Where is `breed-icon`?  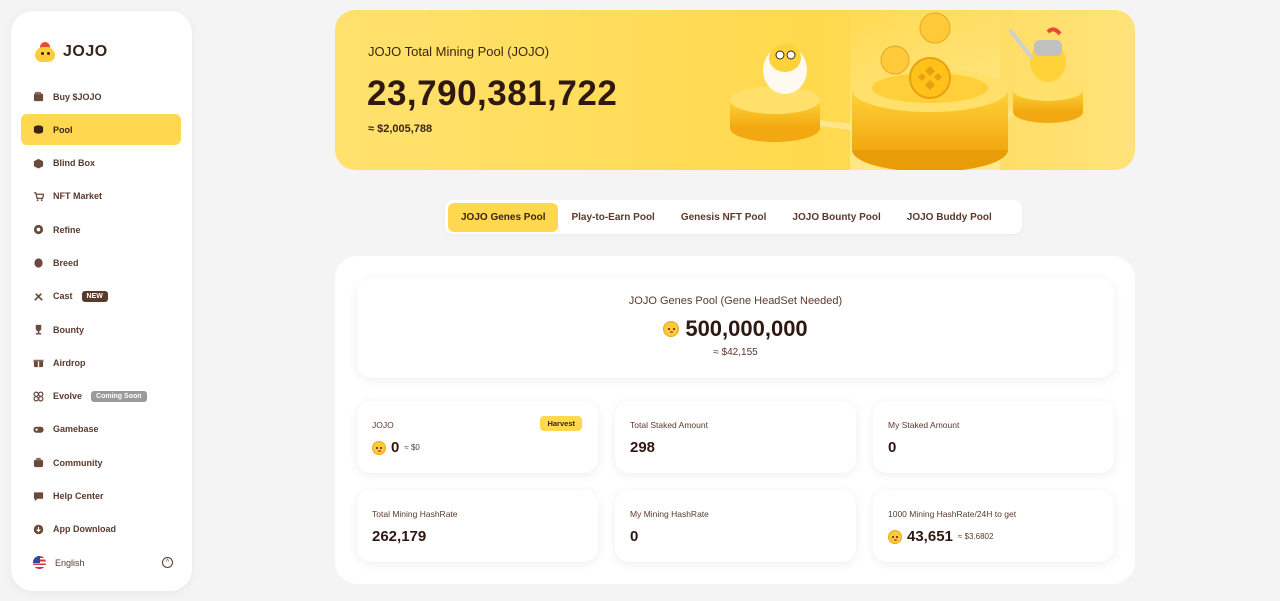 breed-icon is located at coordinates (38, 263).